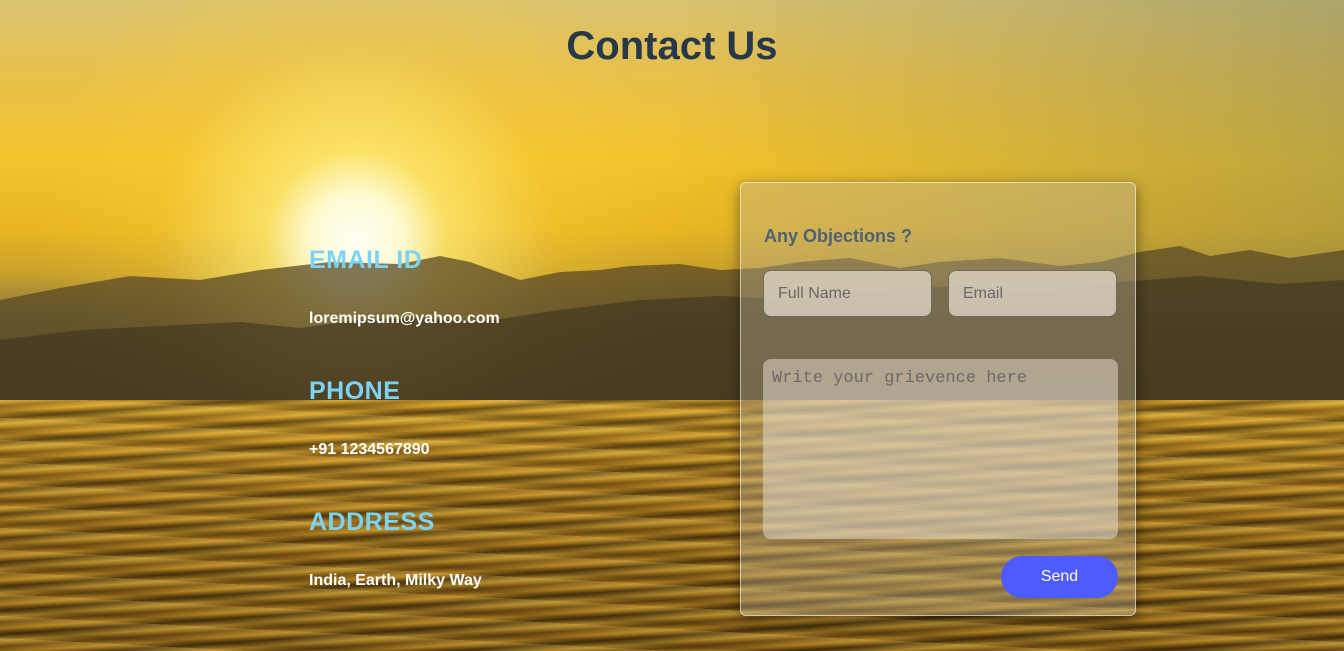  What do you see at coordinates (355, 391) in the screenshot?
I see `phone-heading: PHONE` at bounding box center [355, 391].